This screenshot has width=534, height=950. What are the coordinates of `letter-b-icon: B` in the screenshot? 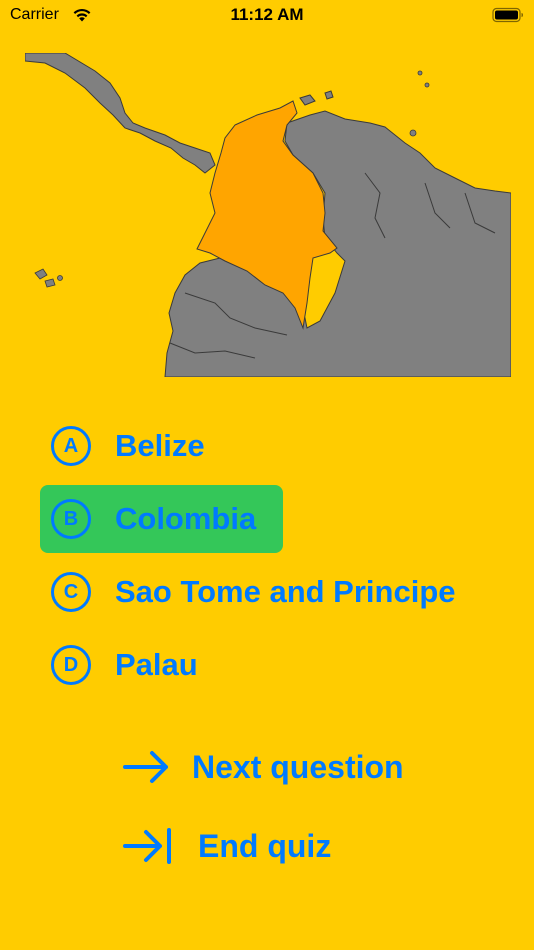 It's located at (71, 519).